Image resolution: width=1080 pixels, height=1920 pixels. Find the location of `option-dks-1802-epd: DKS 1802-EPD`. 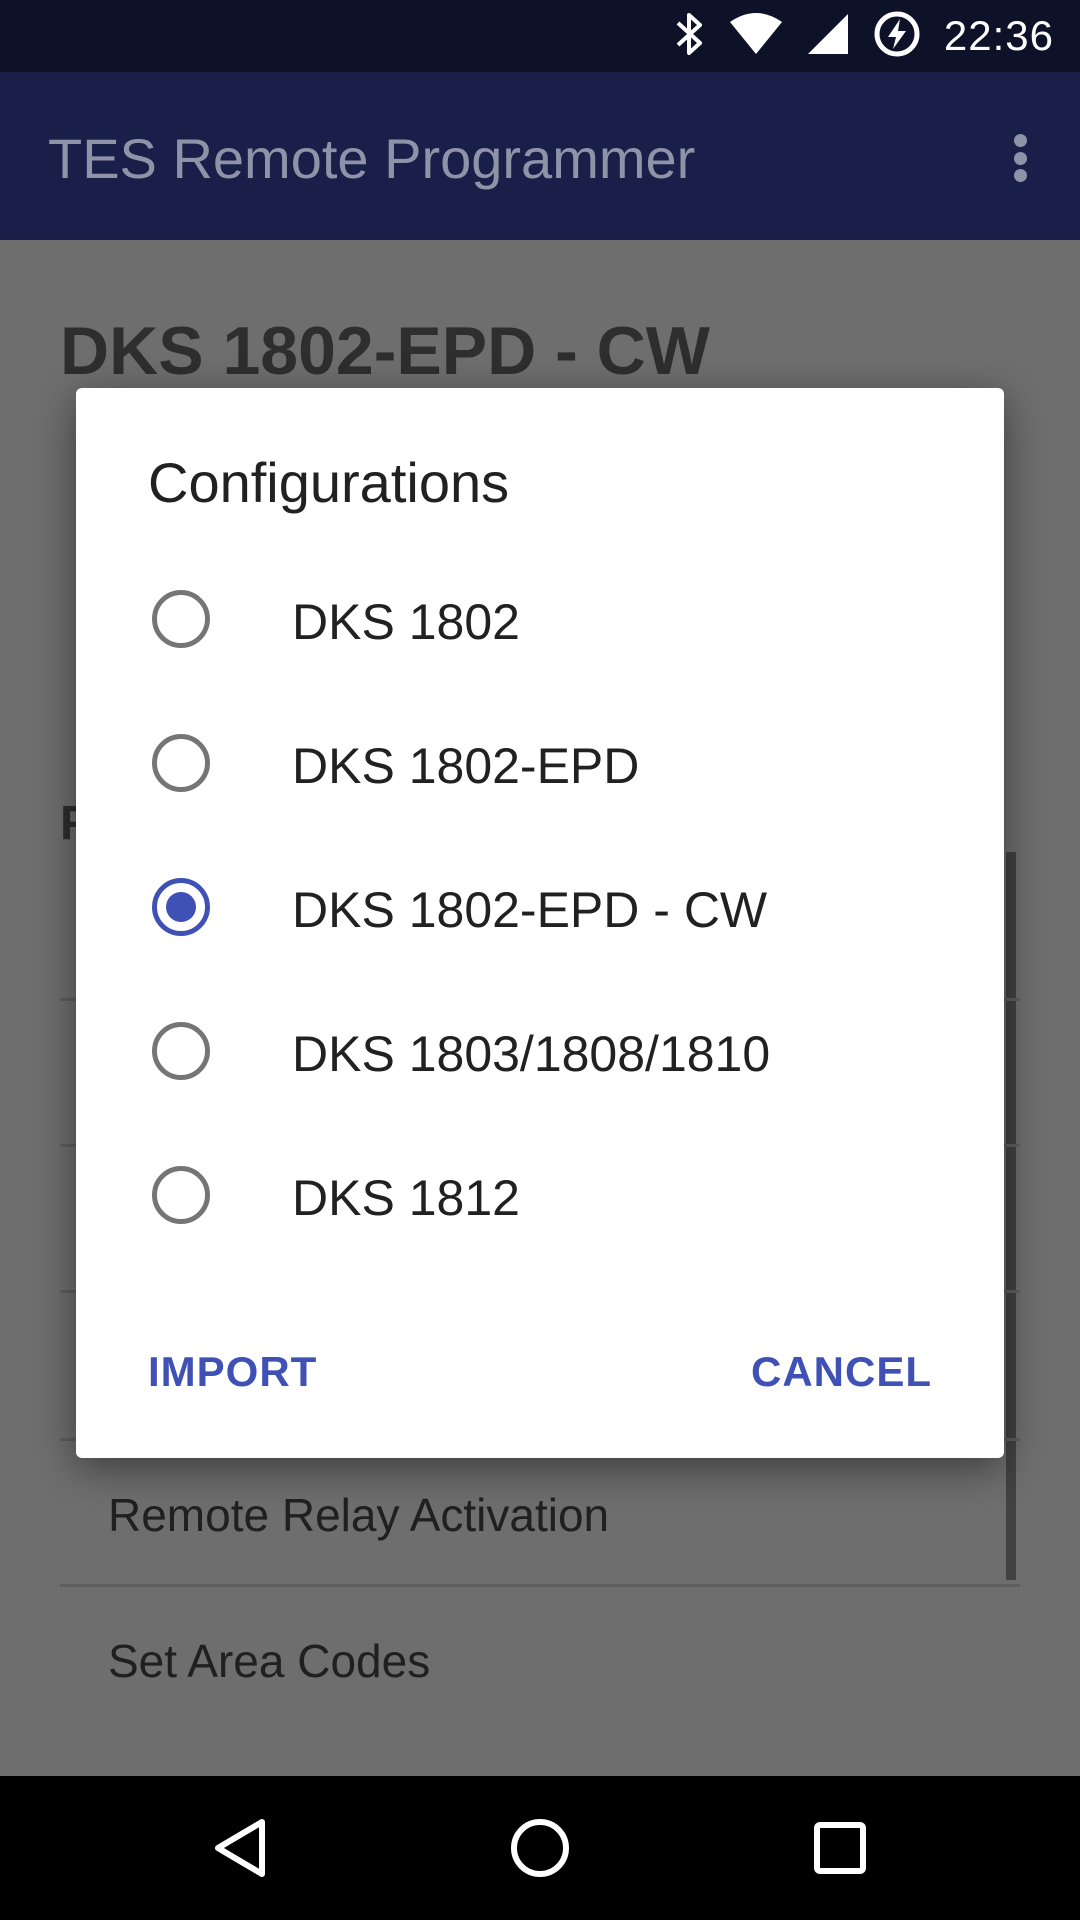

option-dks-1802-epd: DKS 1802-EPD is located at coordinates (540, 763).